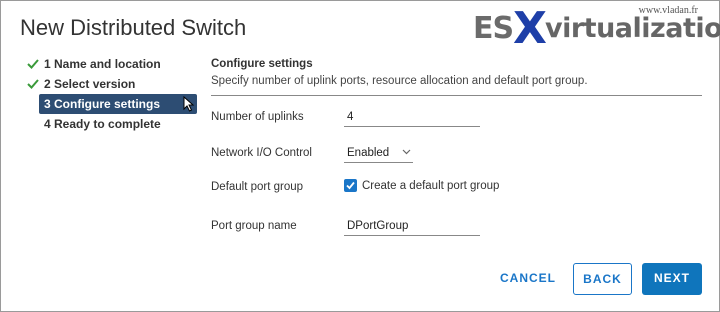 This screenshot has width=720, height=312. What do you see at coordinates (672, 279) in the screenshot?
I see `next-button: NEXT` at bounding box center [672, 279].